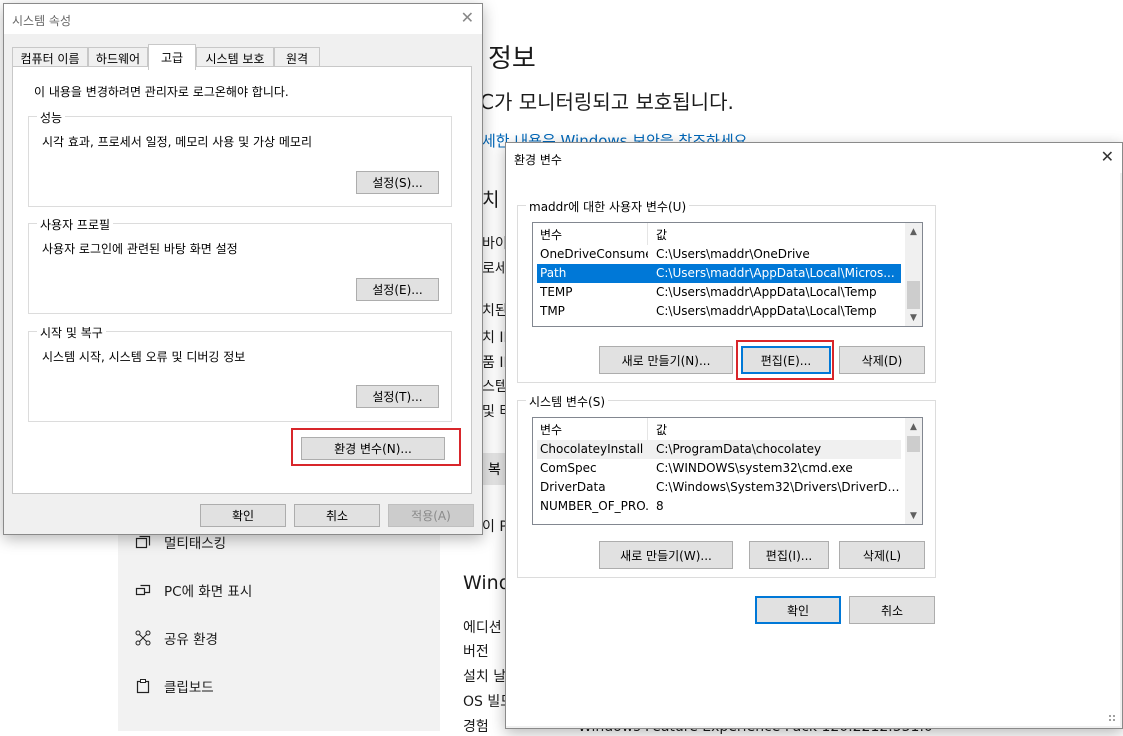 The height and width of the screenshot is (736, 1123). I want to click on list-item: TEMP C:\Users\maddr\AppData\Local\Temp, so click(719, 292).